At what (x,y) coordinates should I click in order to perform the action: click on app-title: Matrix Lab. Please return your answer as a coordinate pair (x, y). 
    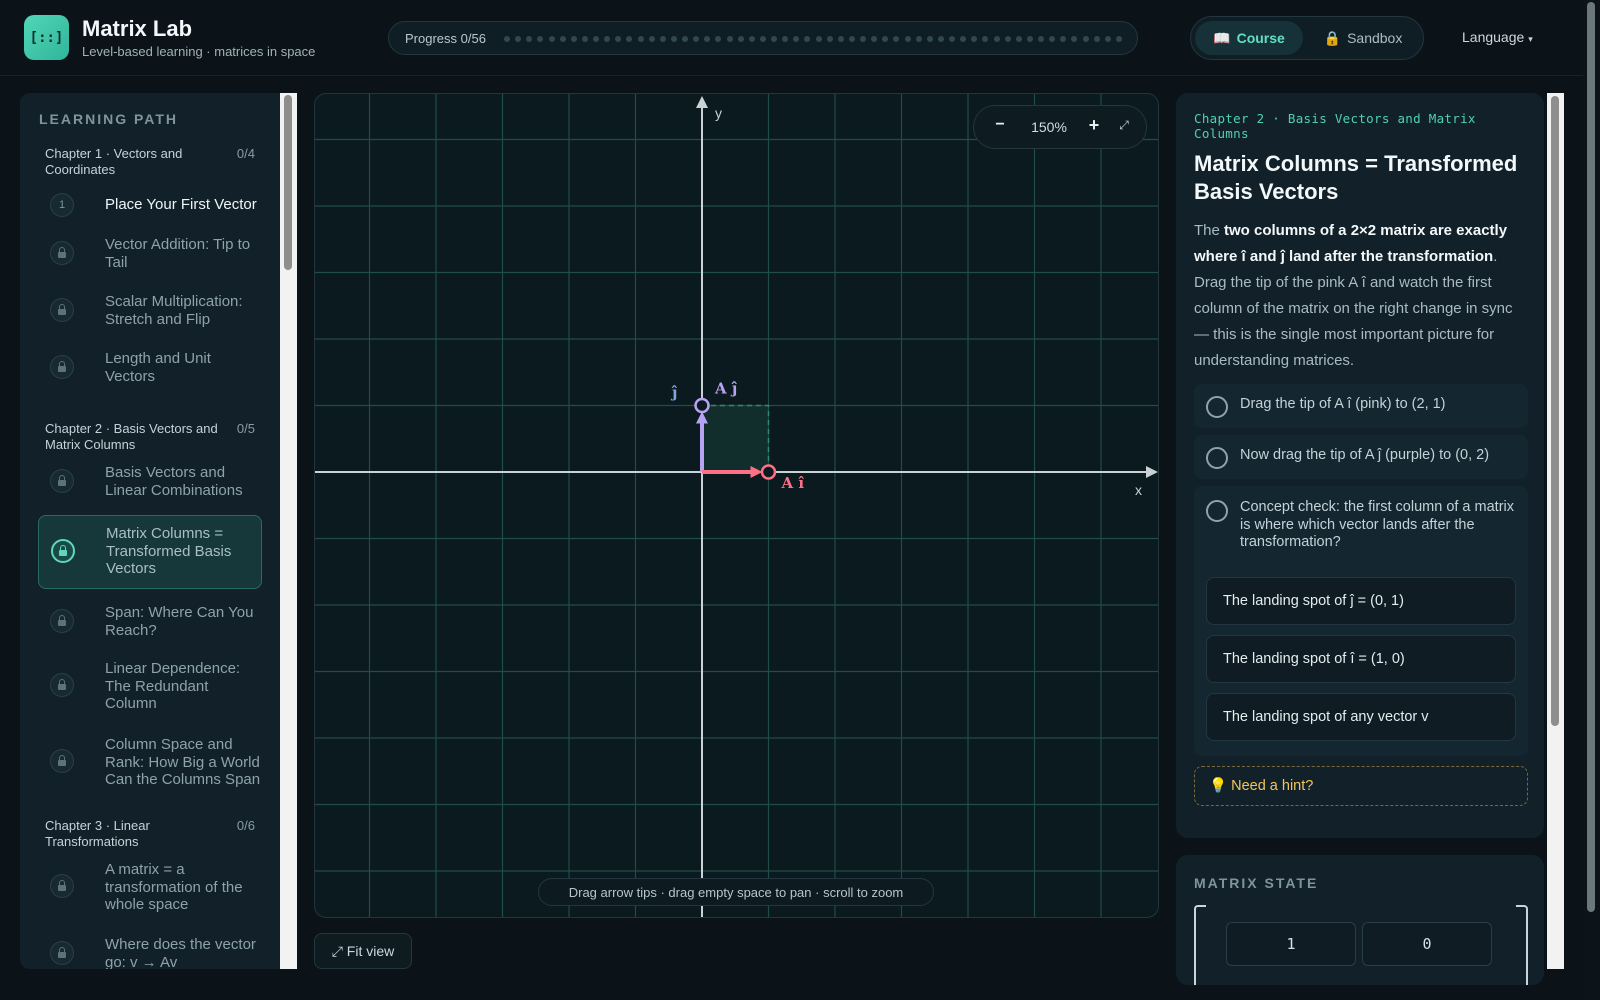
    Looking at the image, I should click on (137, 28).